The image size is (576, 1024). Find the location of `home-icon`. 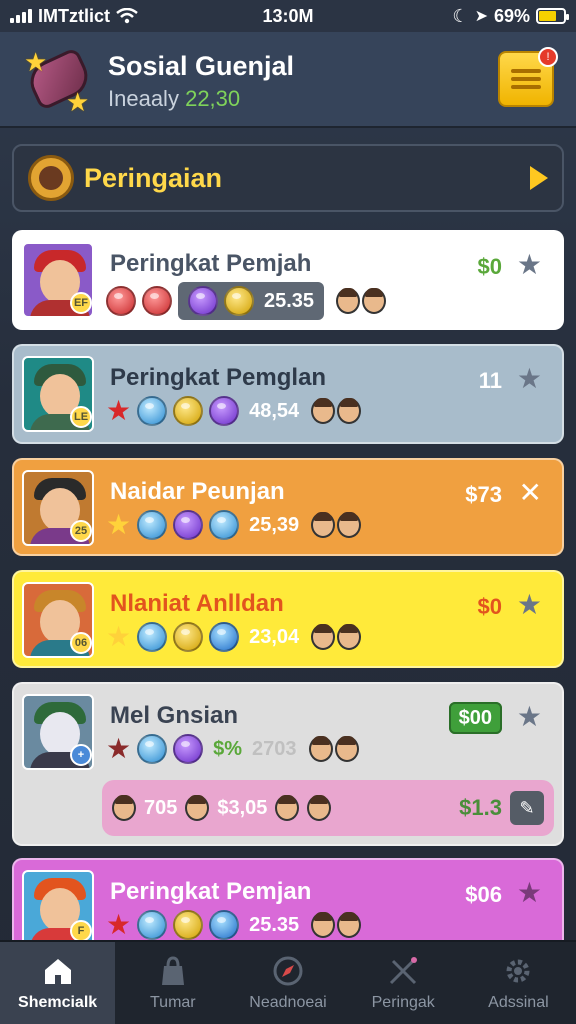

home-icon is located at coordinates (57, 971).